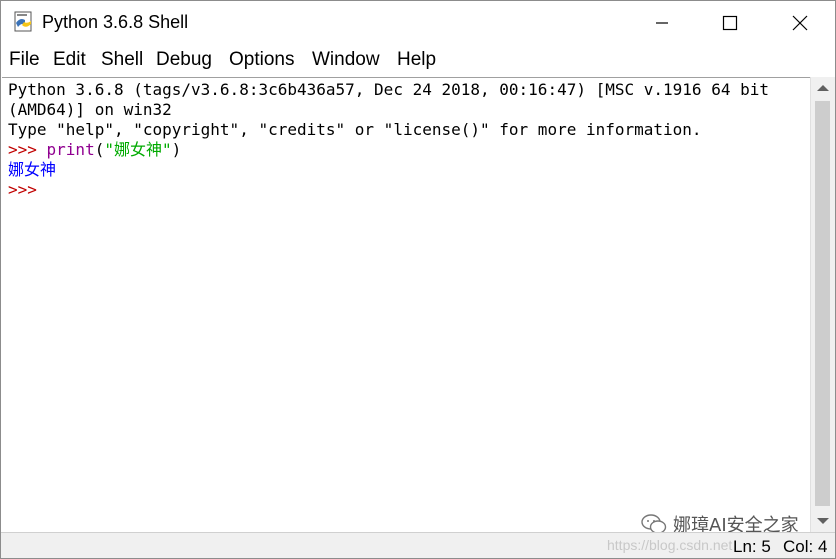  What do you see at coordinates (138, 149) in the screenshot?
I see `string-literal: "娜女神"` at bounding box center [138, 149].